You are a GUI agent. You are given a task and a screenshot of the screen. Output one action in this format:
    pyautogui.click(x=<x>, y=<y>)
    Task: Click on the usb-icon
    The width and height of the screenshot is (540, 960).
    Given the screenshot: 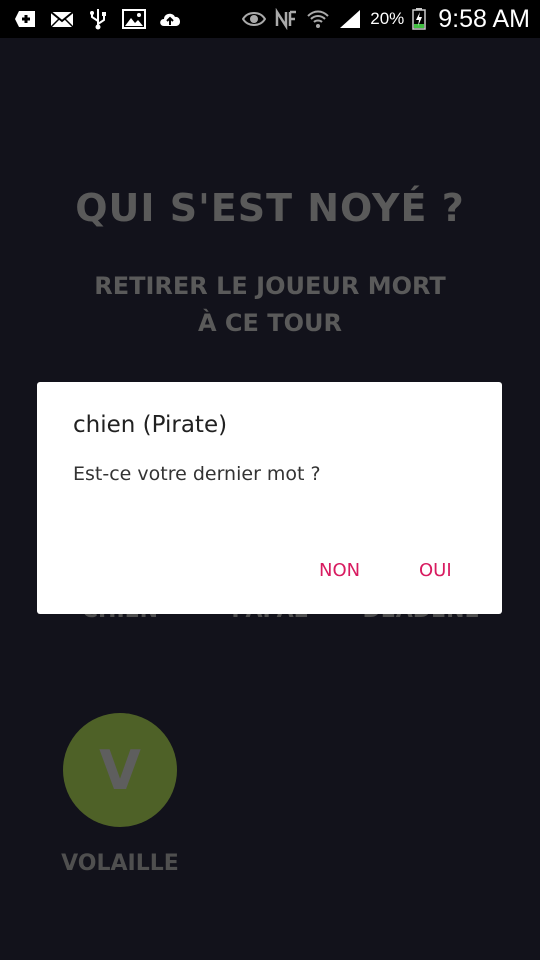 What is the action you would take?
    pyautogui.click(x=98, y=19)
    